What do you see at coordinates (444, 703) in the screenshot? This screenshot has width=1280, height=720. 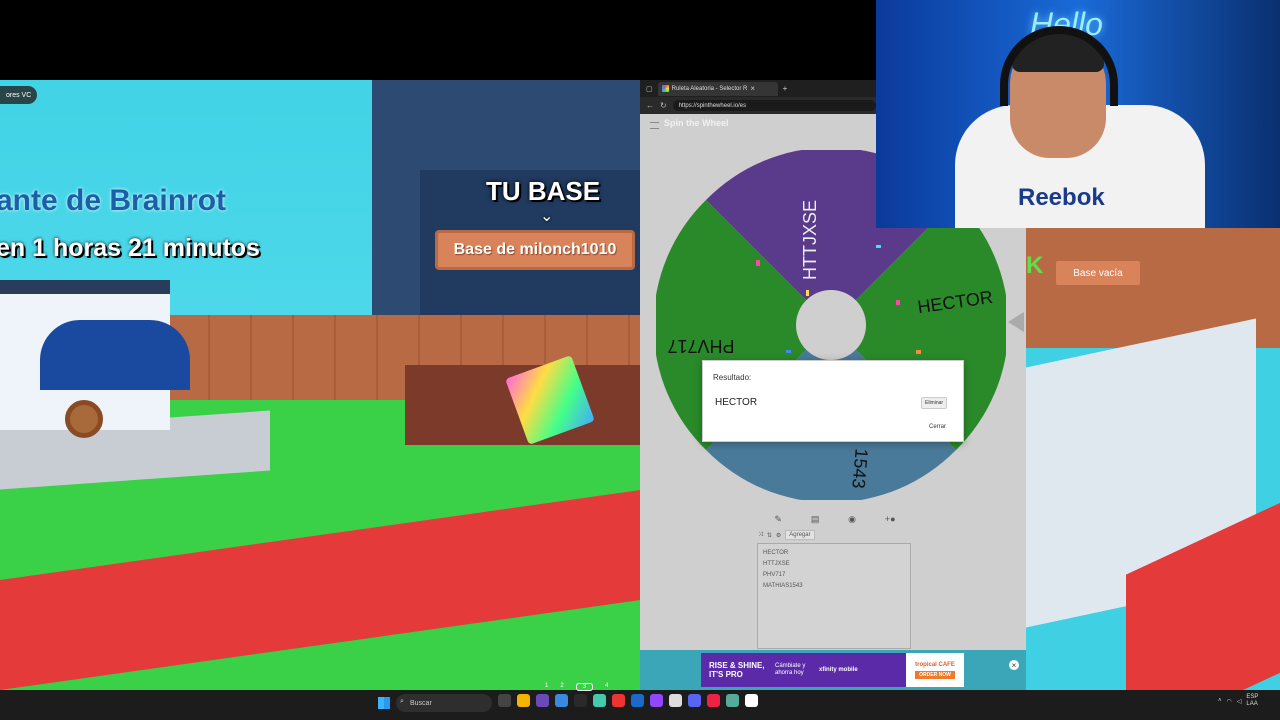 I see `taskbar-search: Buscar` at bounding box center [444, 703].